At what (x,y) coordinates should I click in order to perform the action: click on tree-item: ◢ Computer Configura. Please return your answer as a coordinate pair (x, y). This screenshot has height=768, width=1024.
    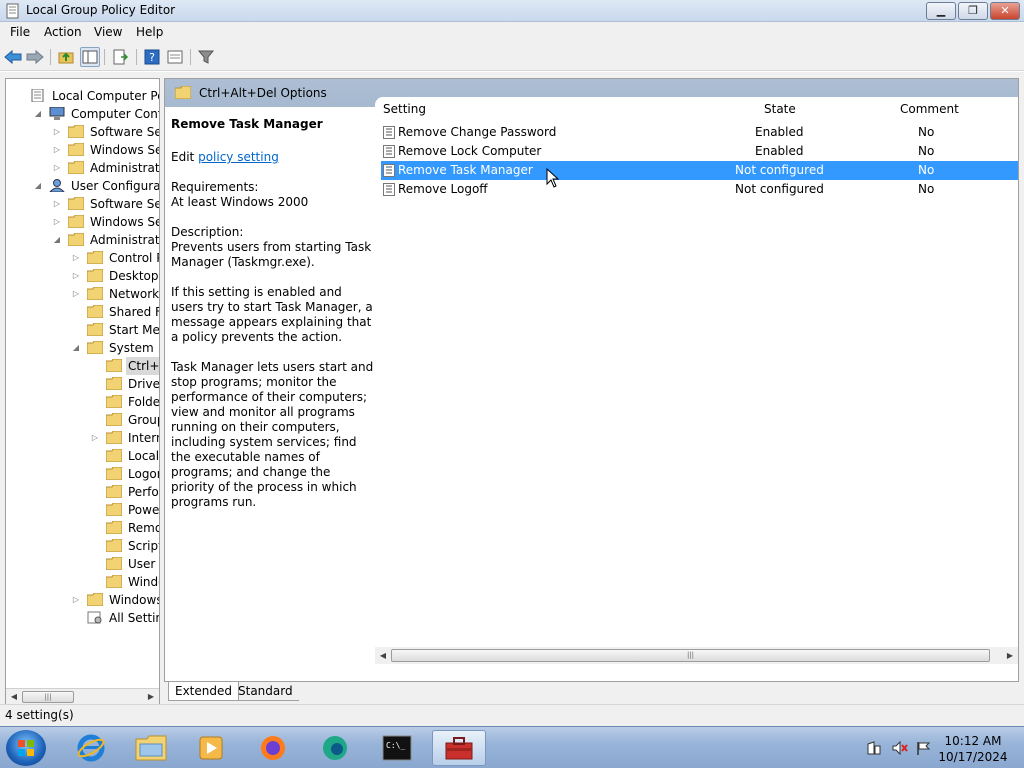
    Looking at the image, I should click on (82, 114).